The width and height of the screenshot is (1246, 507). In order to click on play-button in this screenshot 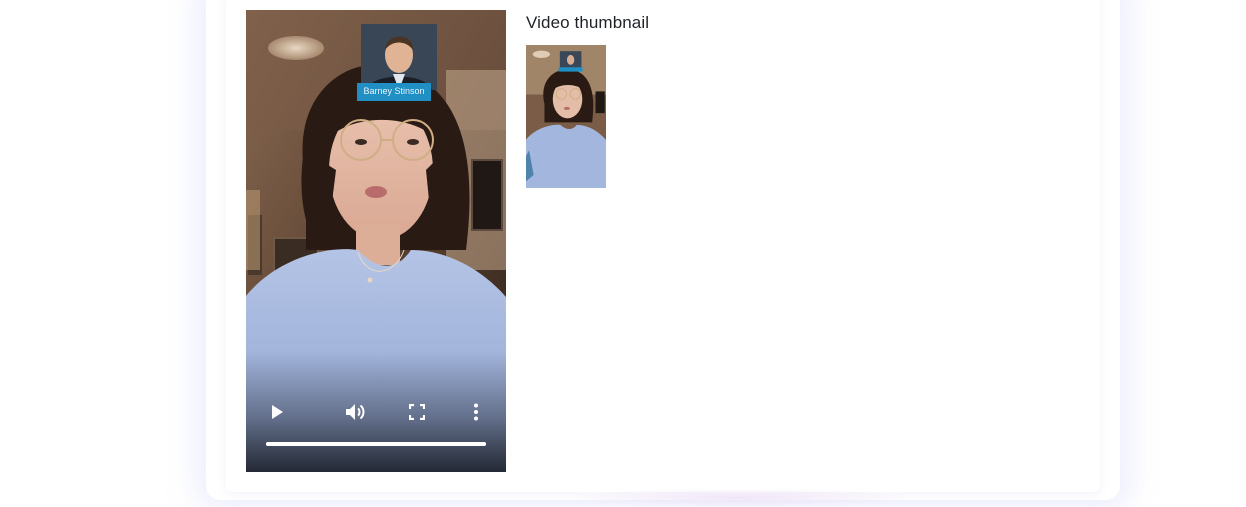, I will do `click(277, 412)`.